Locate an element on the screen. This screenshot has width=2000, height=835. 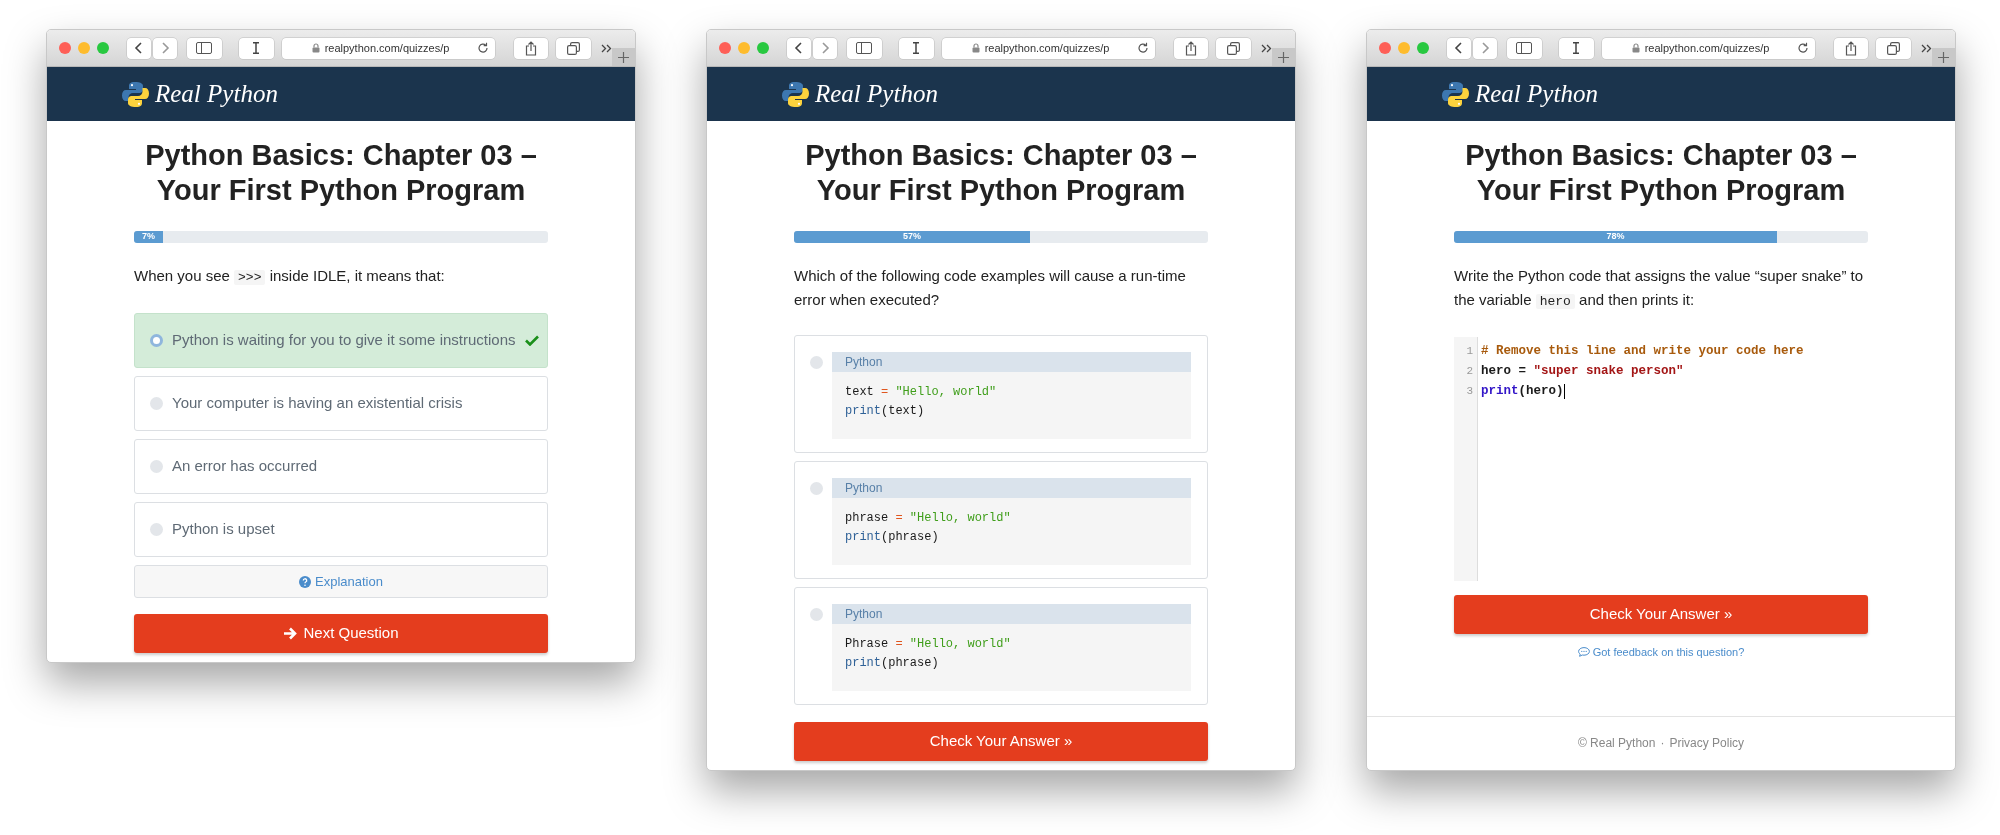
plus-icon is located at coordinates (624, 57).